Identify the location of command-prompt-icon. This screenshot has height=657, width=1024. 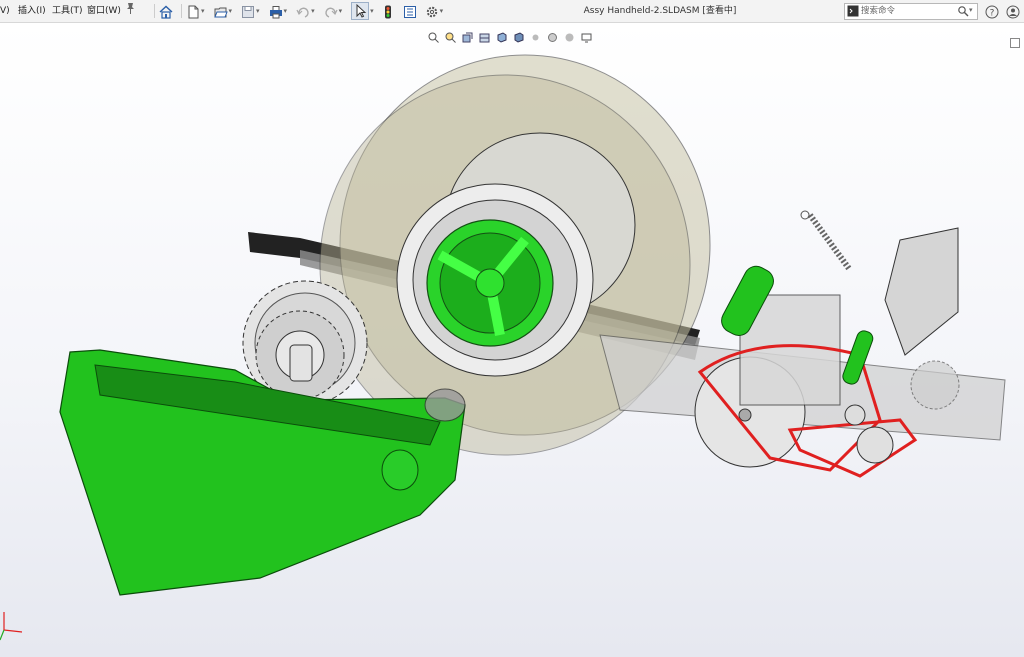
(853, 11).